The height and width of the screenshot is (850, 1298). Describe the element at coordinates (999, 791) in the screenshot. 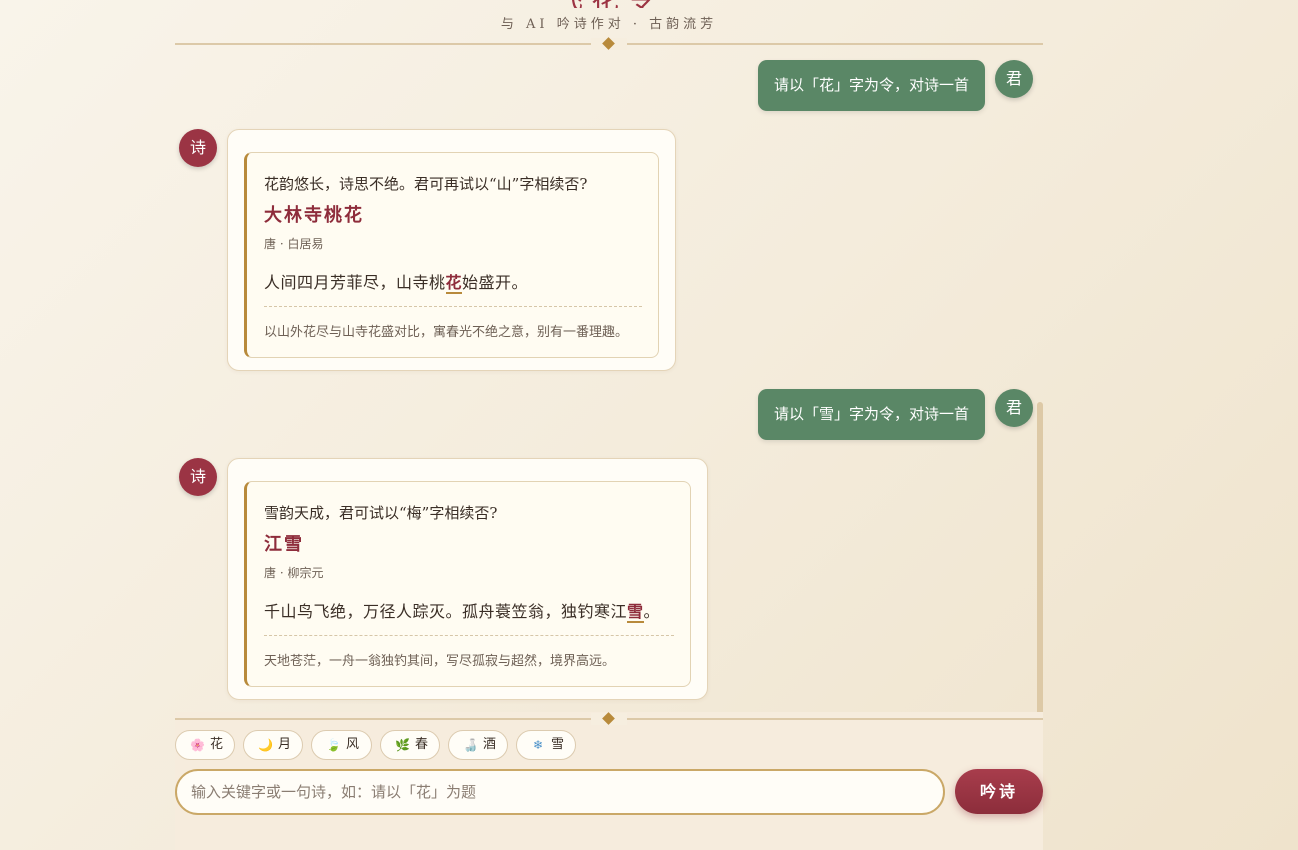

I see `send-button: 吟诗` at that location.